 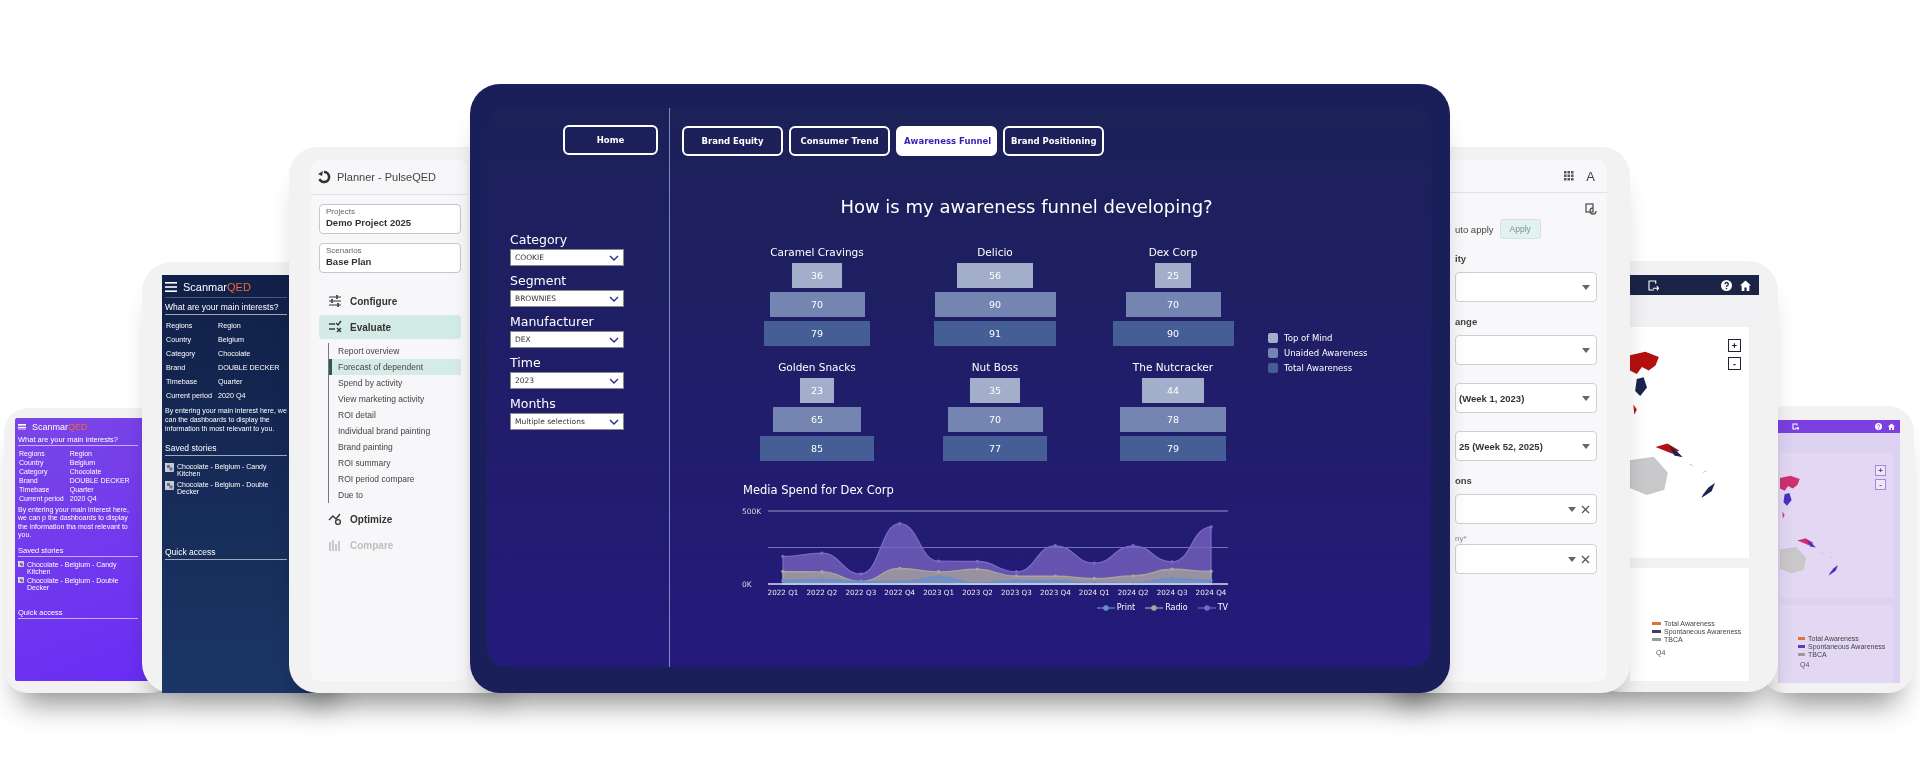 I want to click on nav-subitem: Spend by activity, so click(x=395, y=383).